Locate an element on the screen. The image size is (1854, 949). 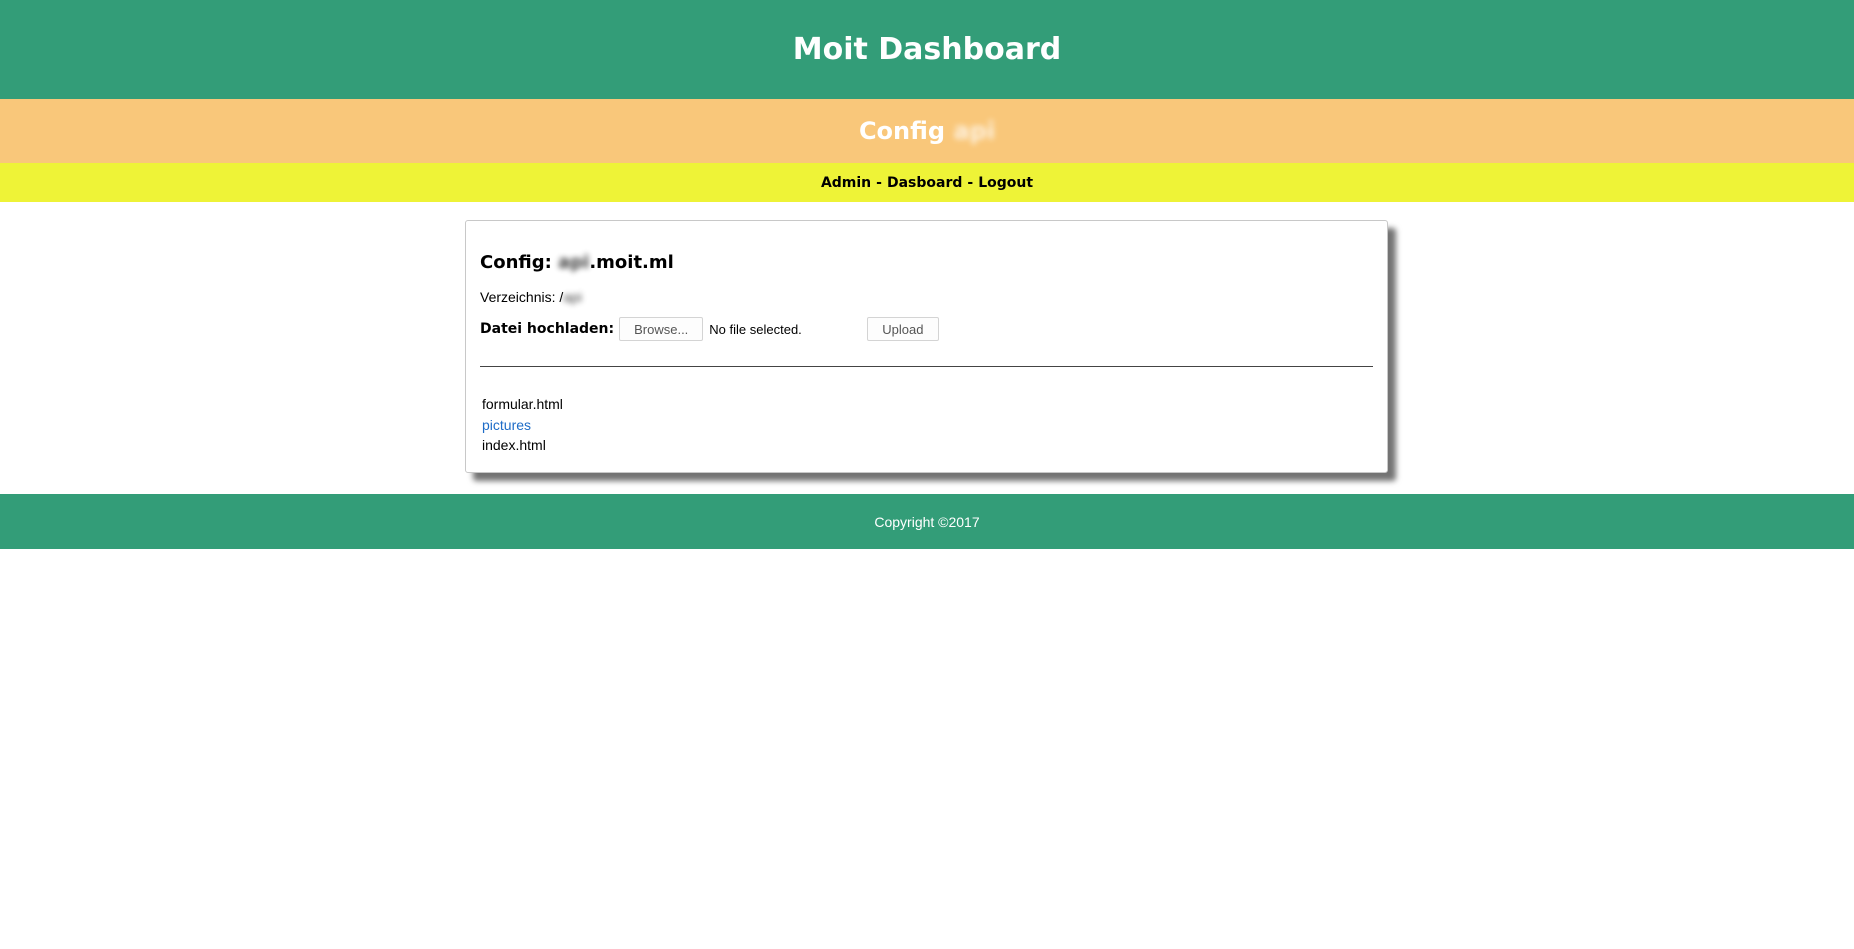
config-heading-prefix: Config is located at coordinates (902, 131).